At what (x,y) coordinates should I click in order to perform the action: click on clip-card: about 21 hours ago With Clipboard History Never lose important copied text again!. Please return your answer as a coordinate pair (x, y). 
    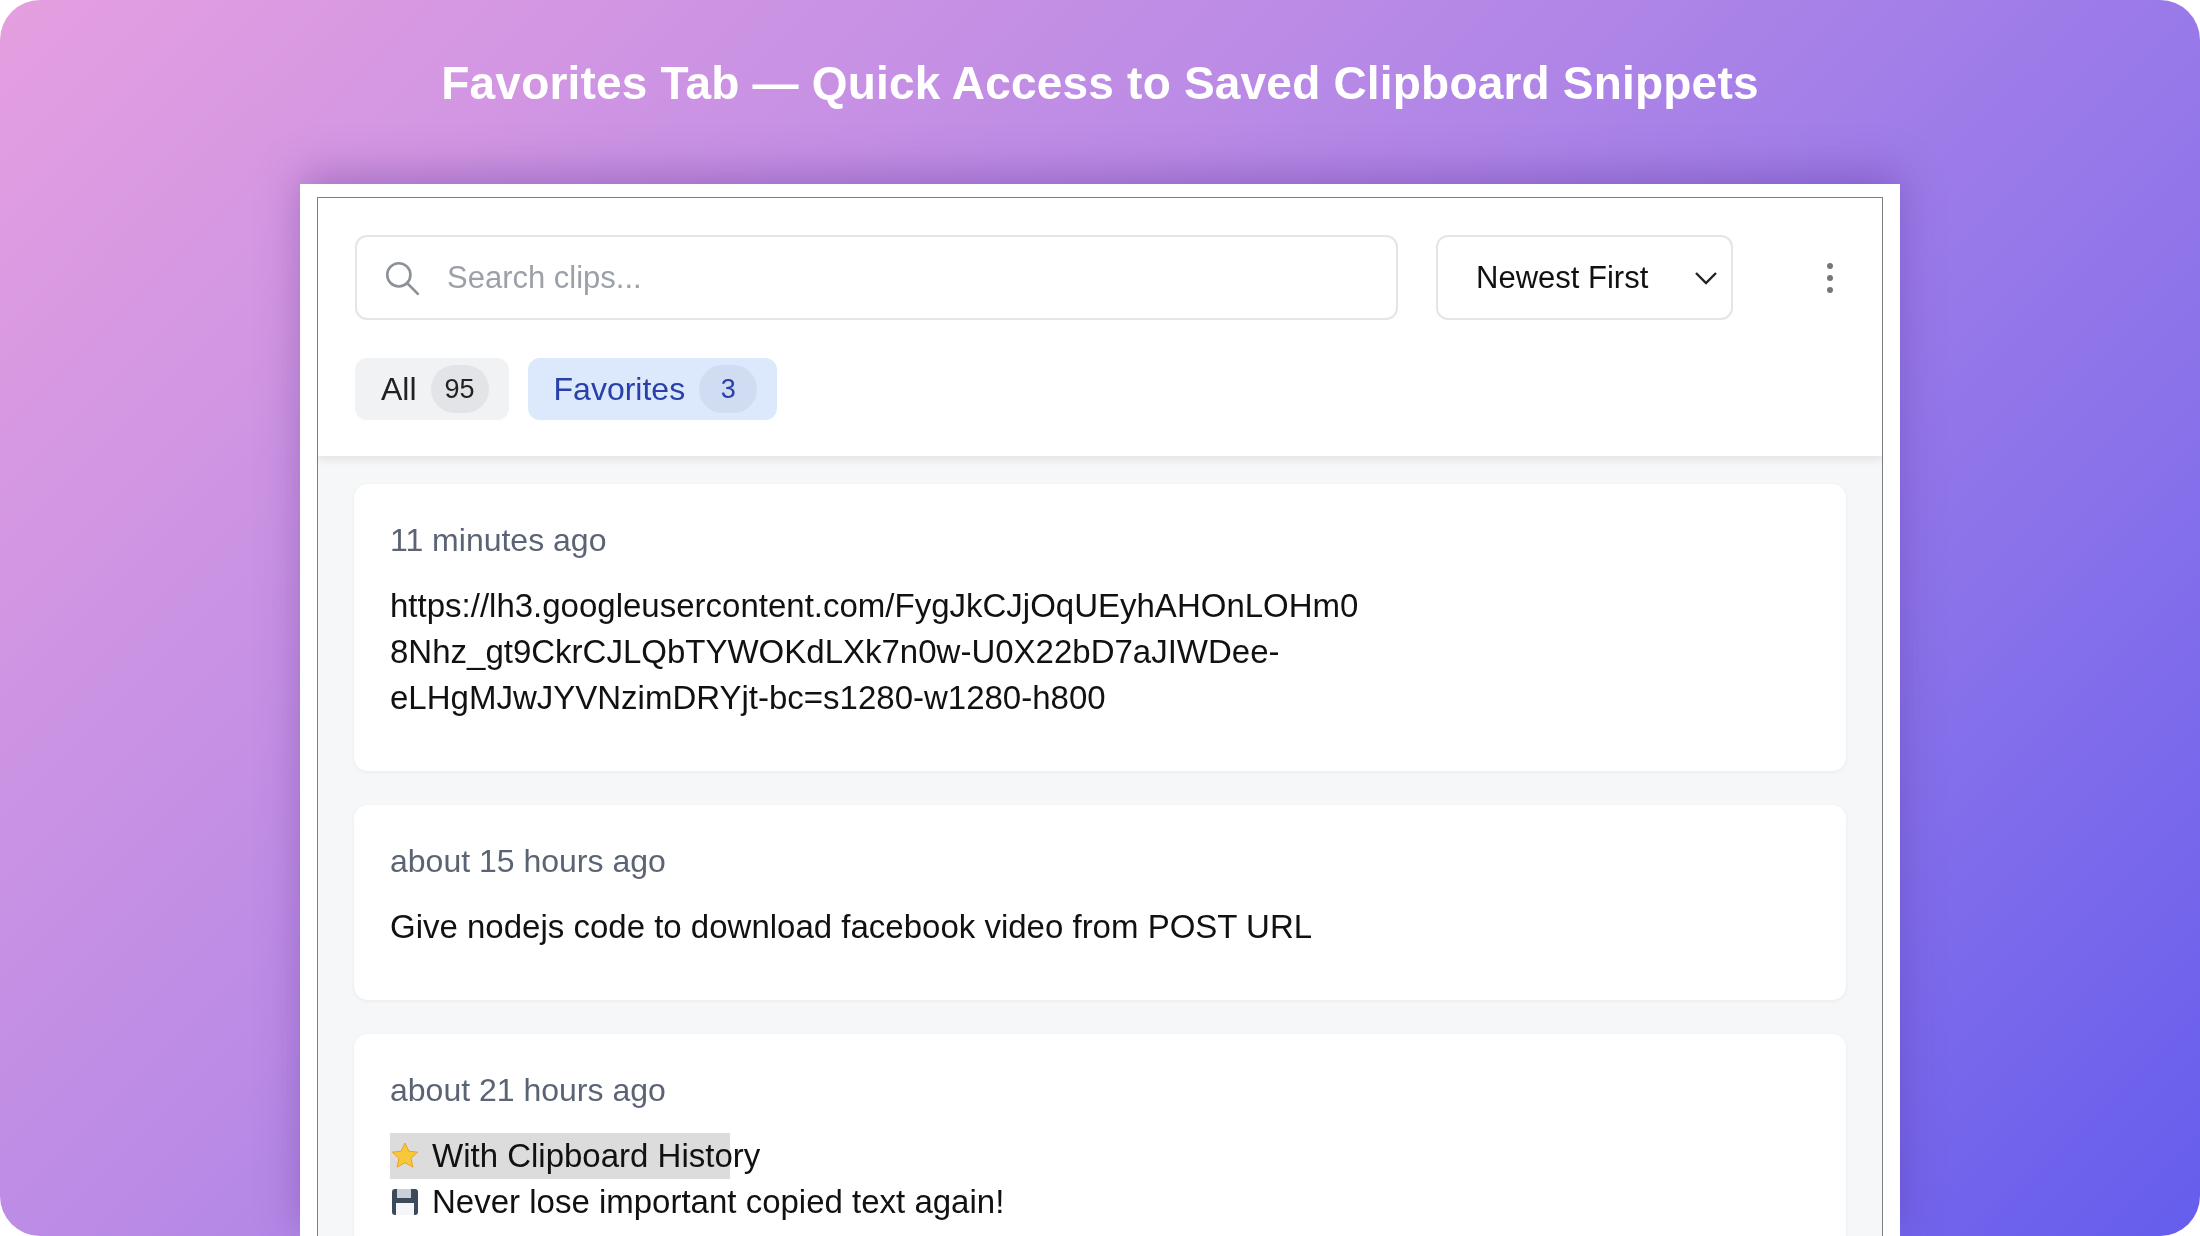
    Looking at the image, I should click on (1100, 1135).